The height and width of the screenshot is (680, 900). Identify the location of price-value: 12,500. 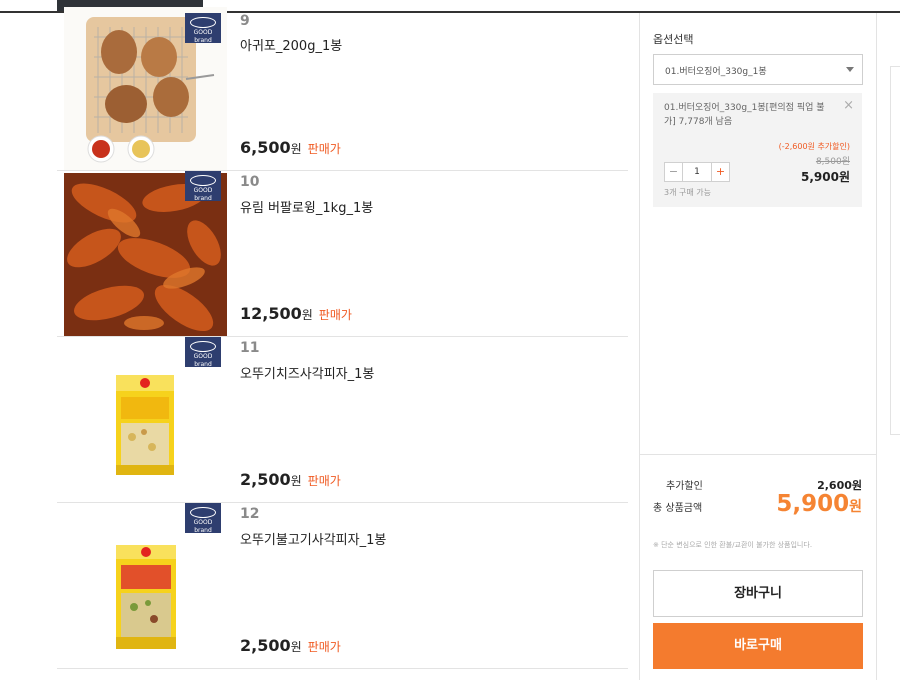
(271, 313).